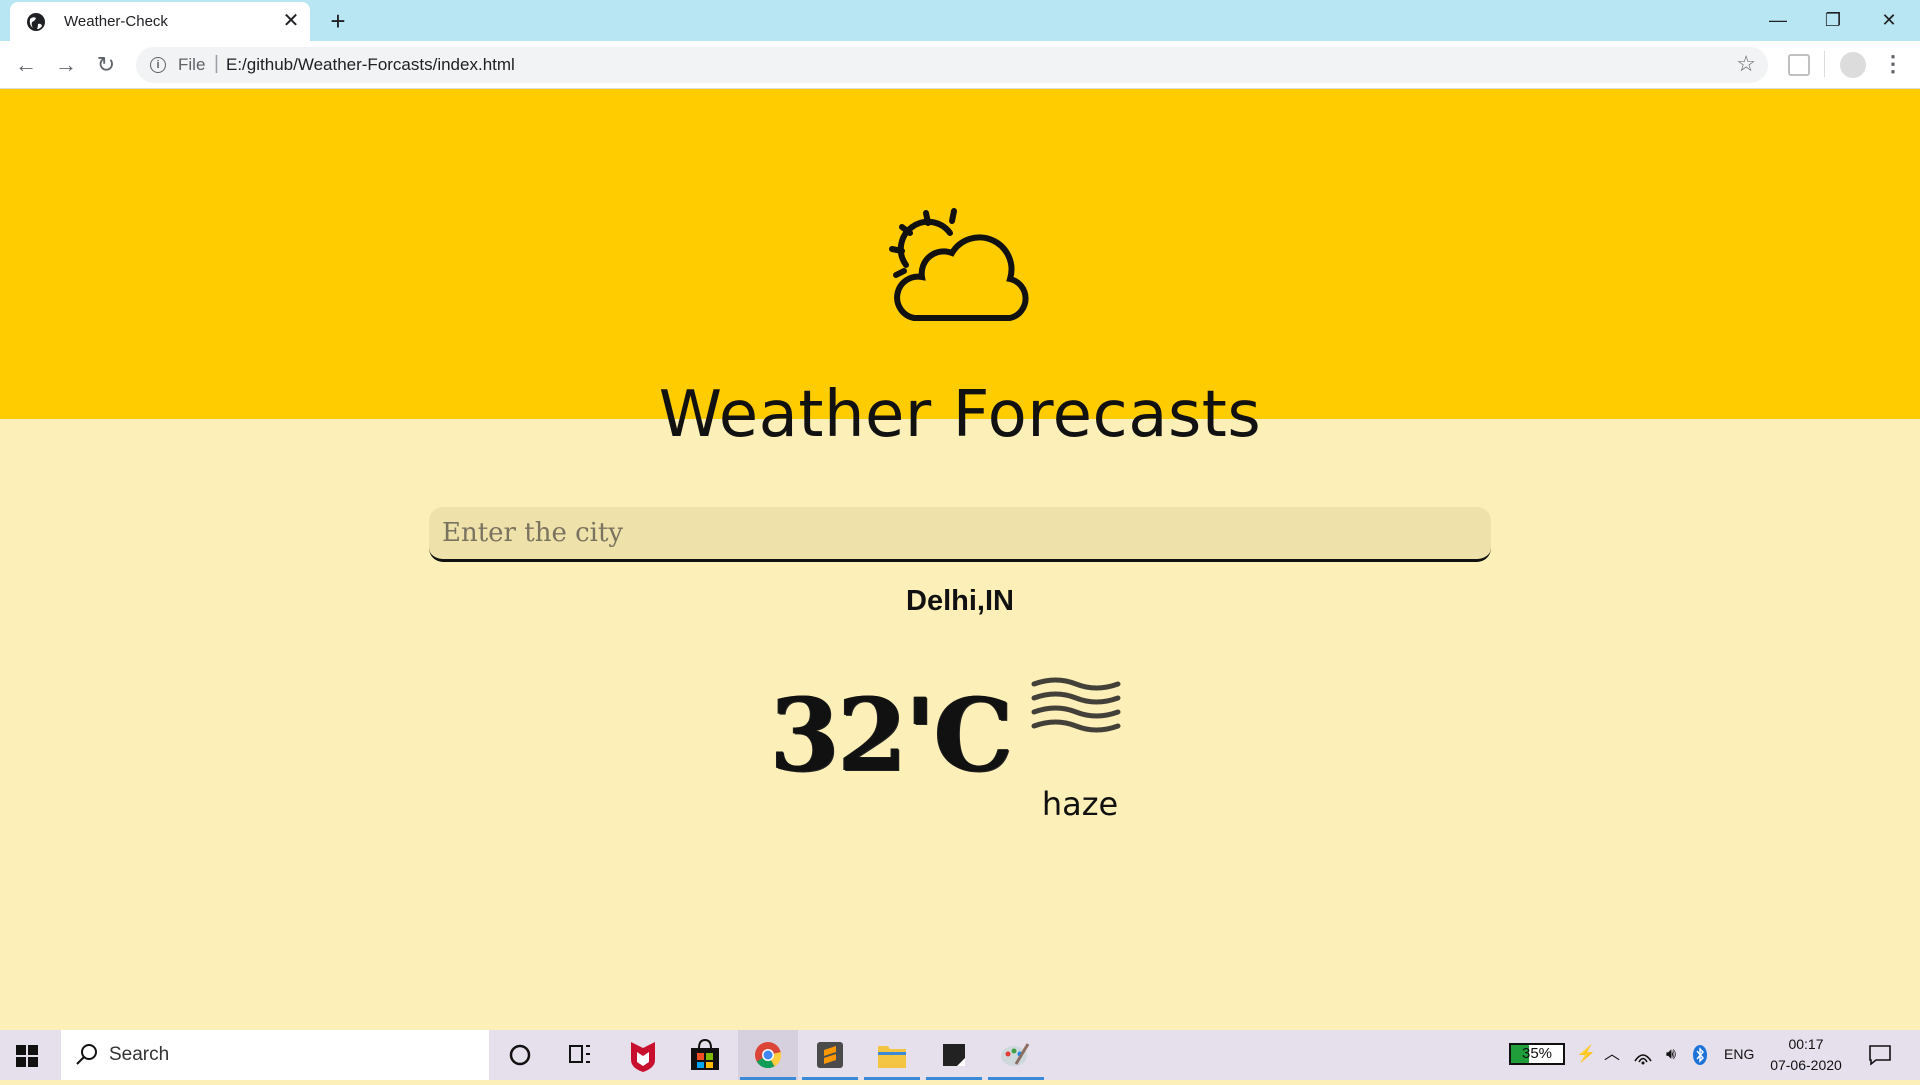 This screenshot has width=1920, height=1085. What do you see at coordinates (1853, 65) in the screenshot?
I see `profile-avatar` at bounding box center [1853, 65].